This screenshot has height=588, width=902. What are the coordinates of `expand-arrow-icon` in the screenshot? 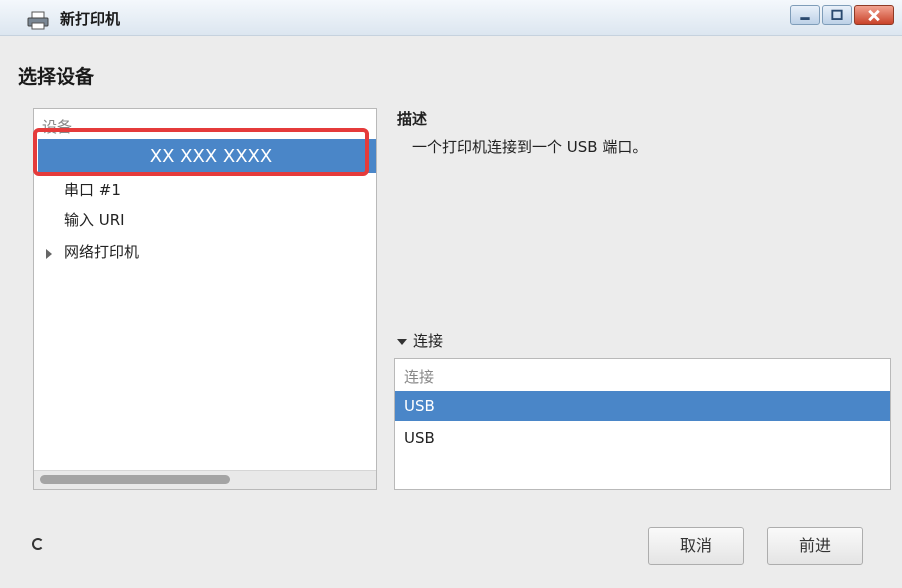 It's located at (49, 254).